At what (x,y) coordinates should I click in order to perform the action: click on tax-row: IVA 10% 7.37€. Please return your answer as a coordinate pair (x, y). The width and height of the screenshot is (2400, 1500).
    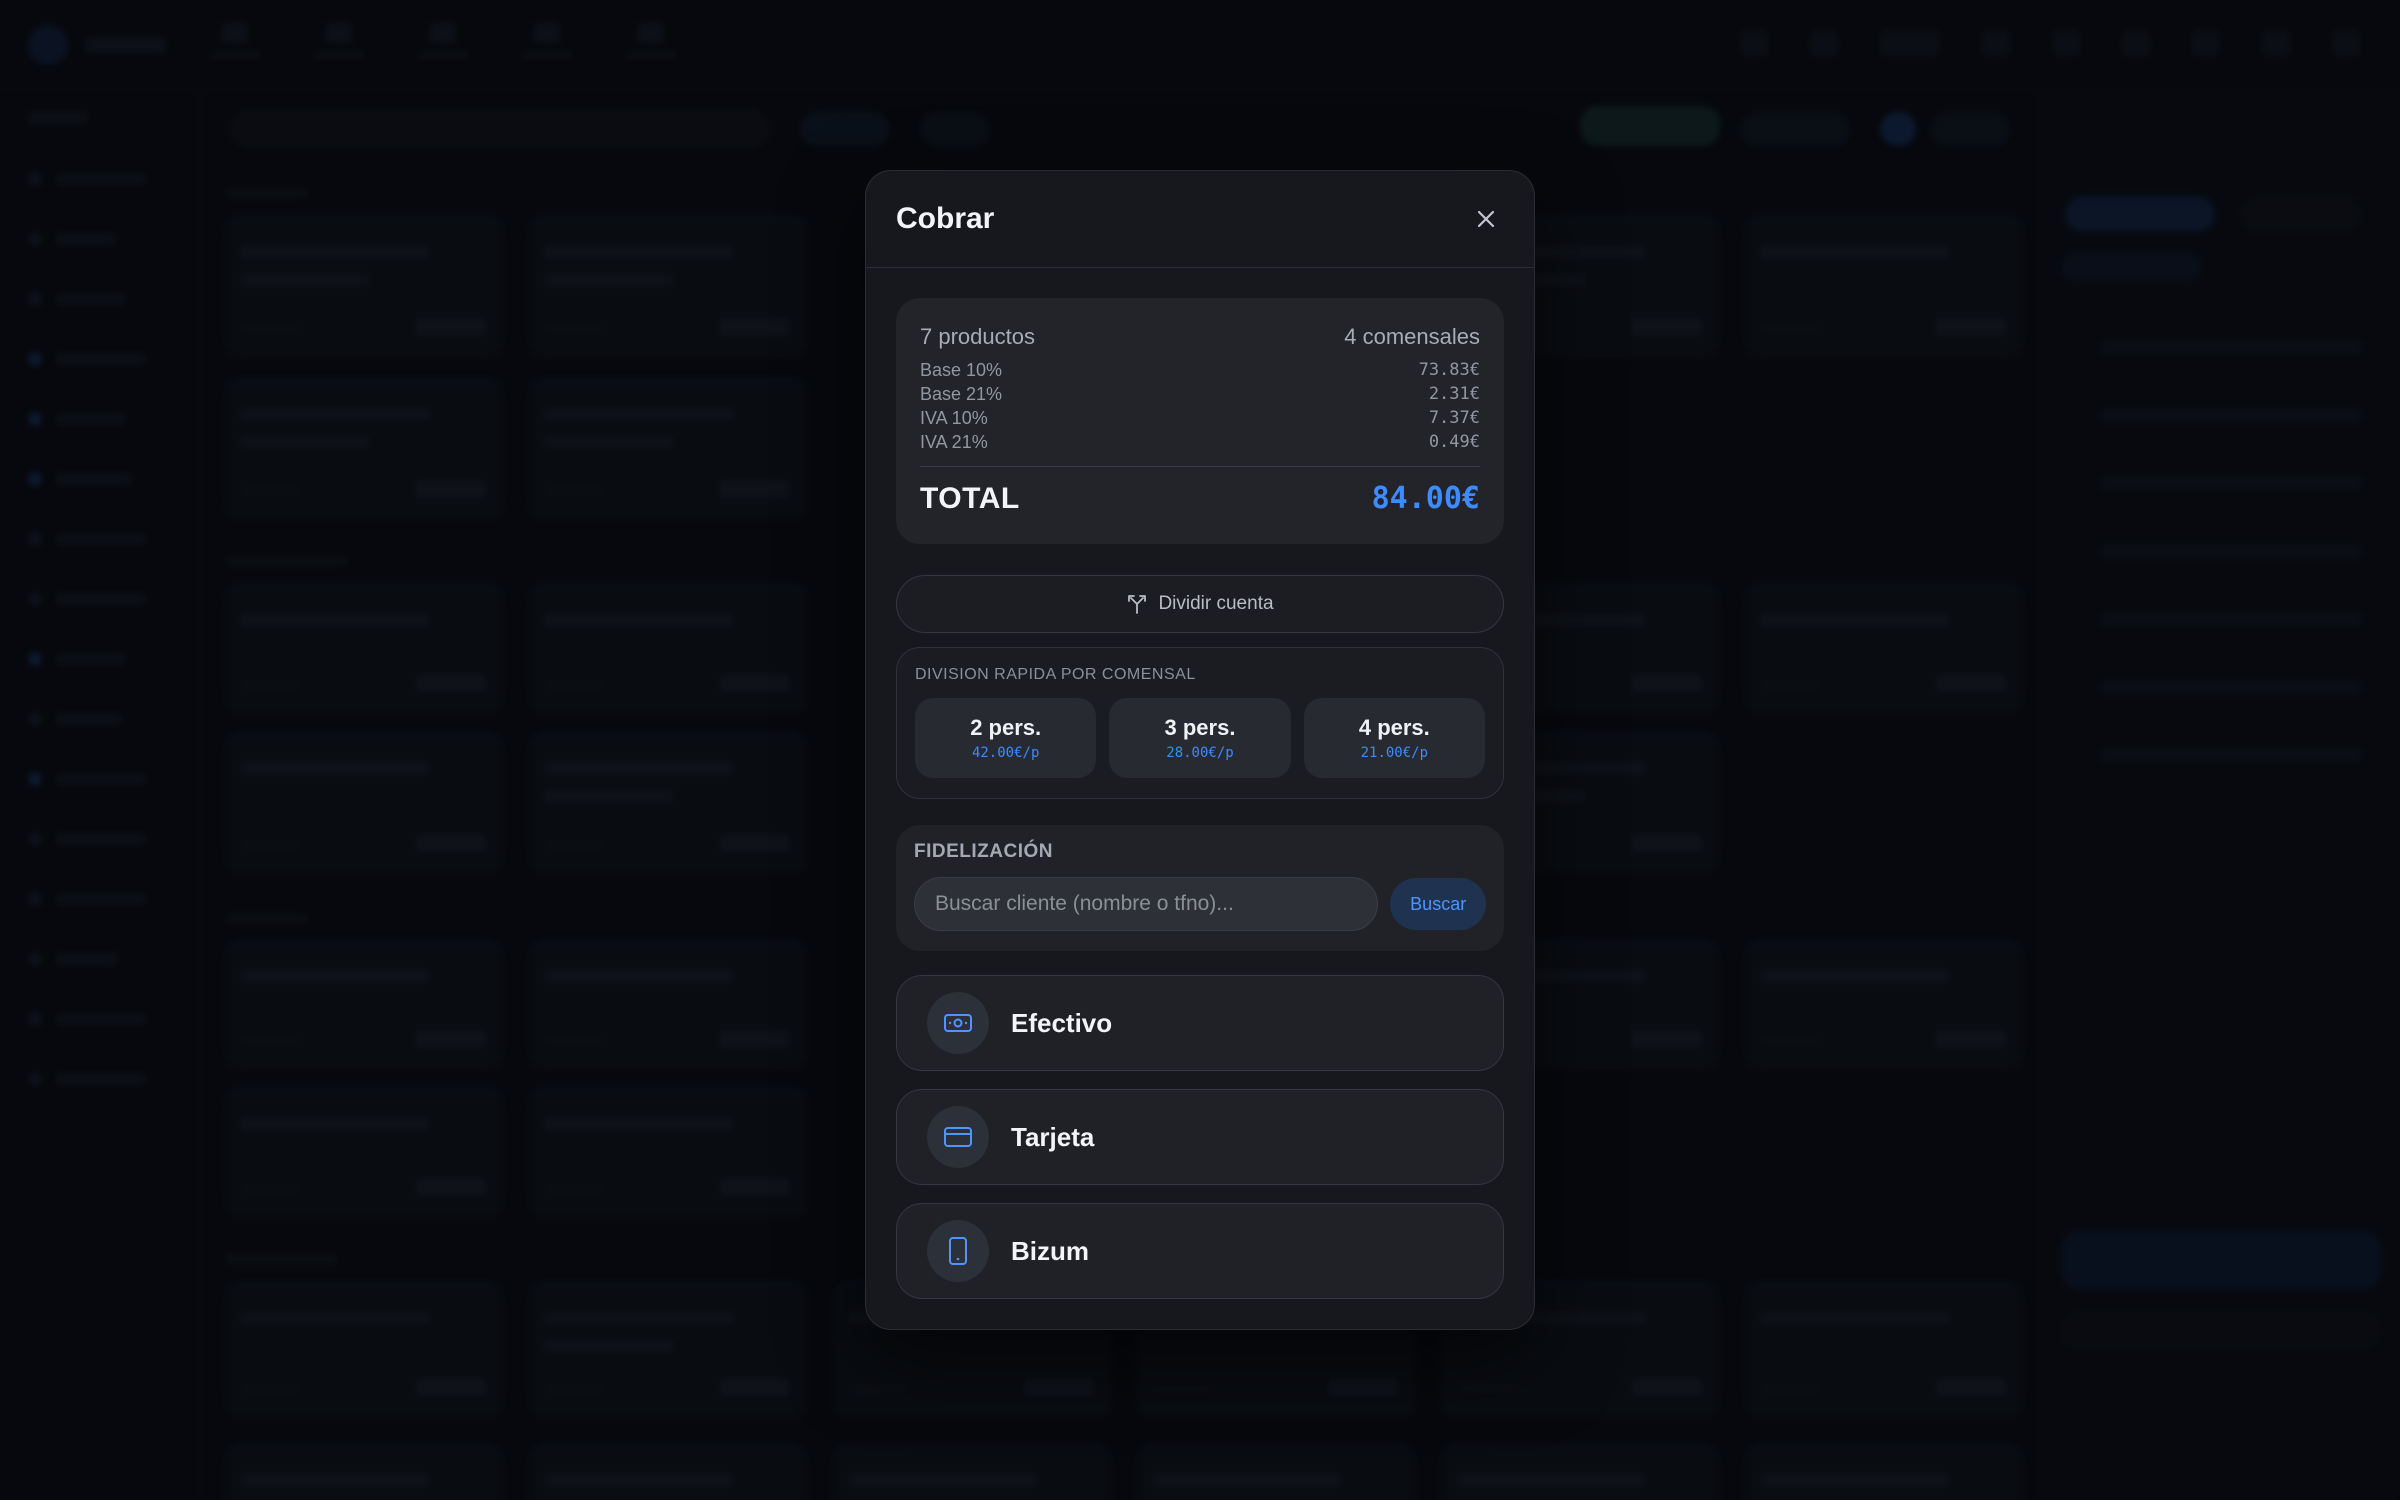
    Looking at the image, I should click on (1200, 418).